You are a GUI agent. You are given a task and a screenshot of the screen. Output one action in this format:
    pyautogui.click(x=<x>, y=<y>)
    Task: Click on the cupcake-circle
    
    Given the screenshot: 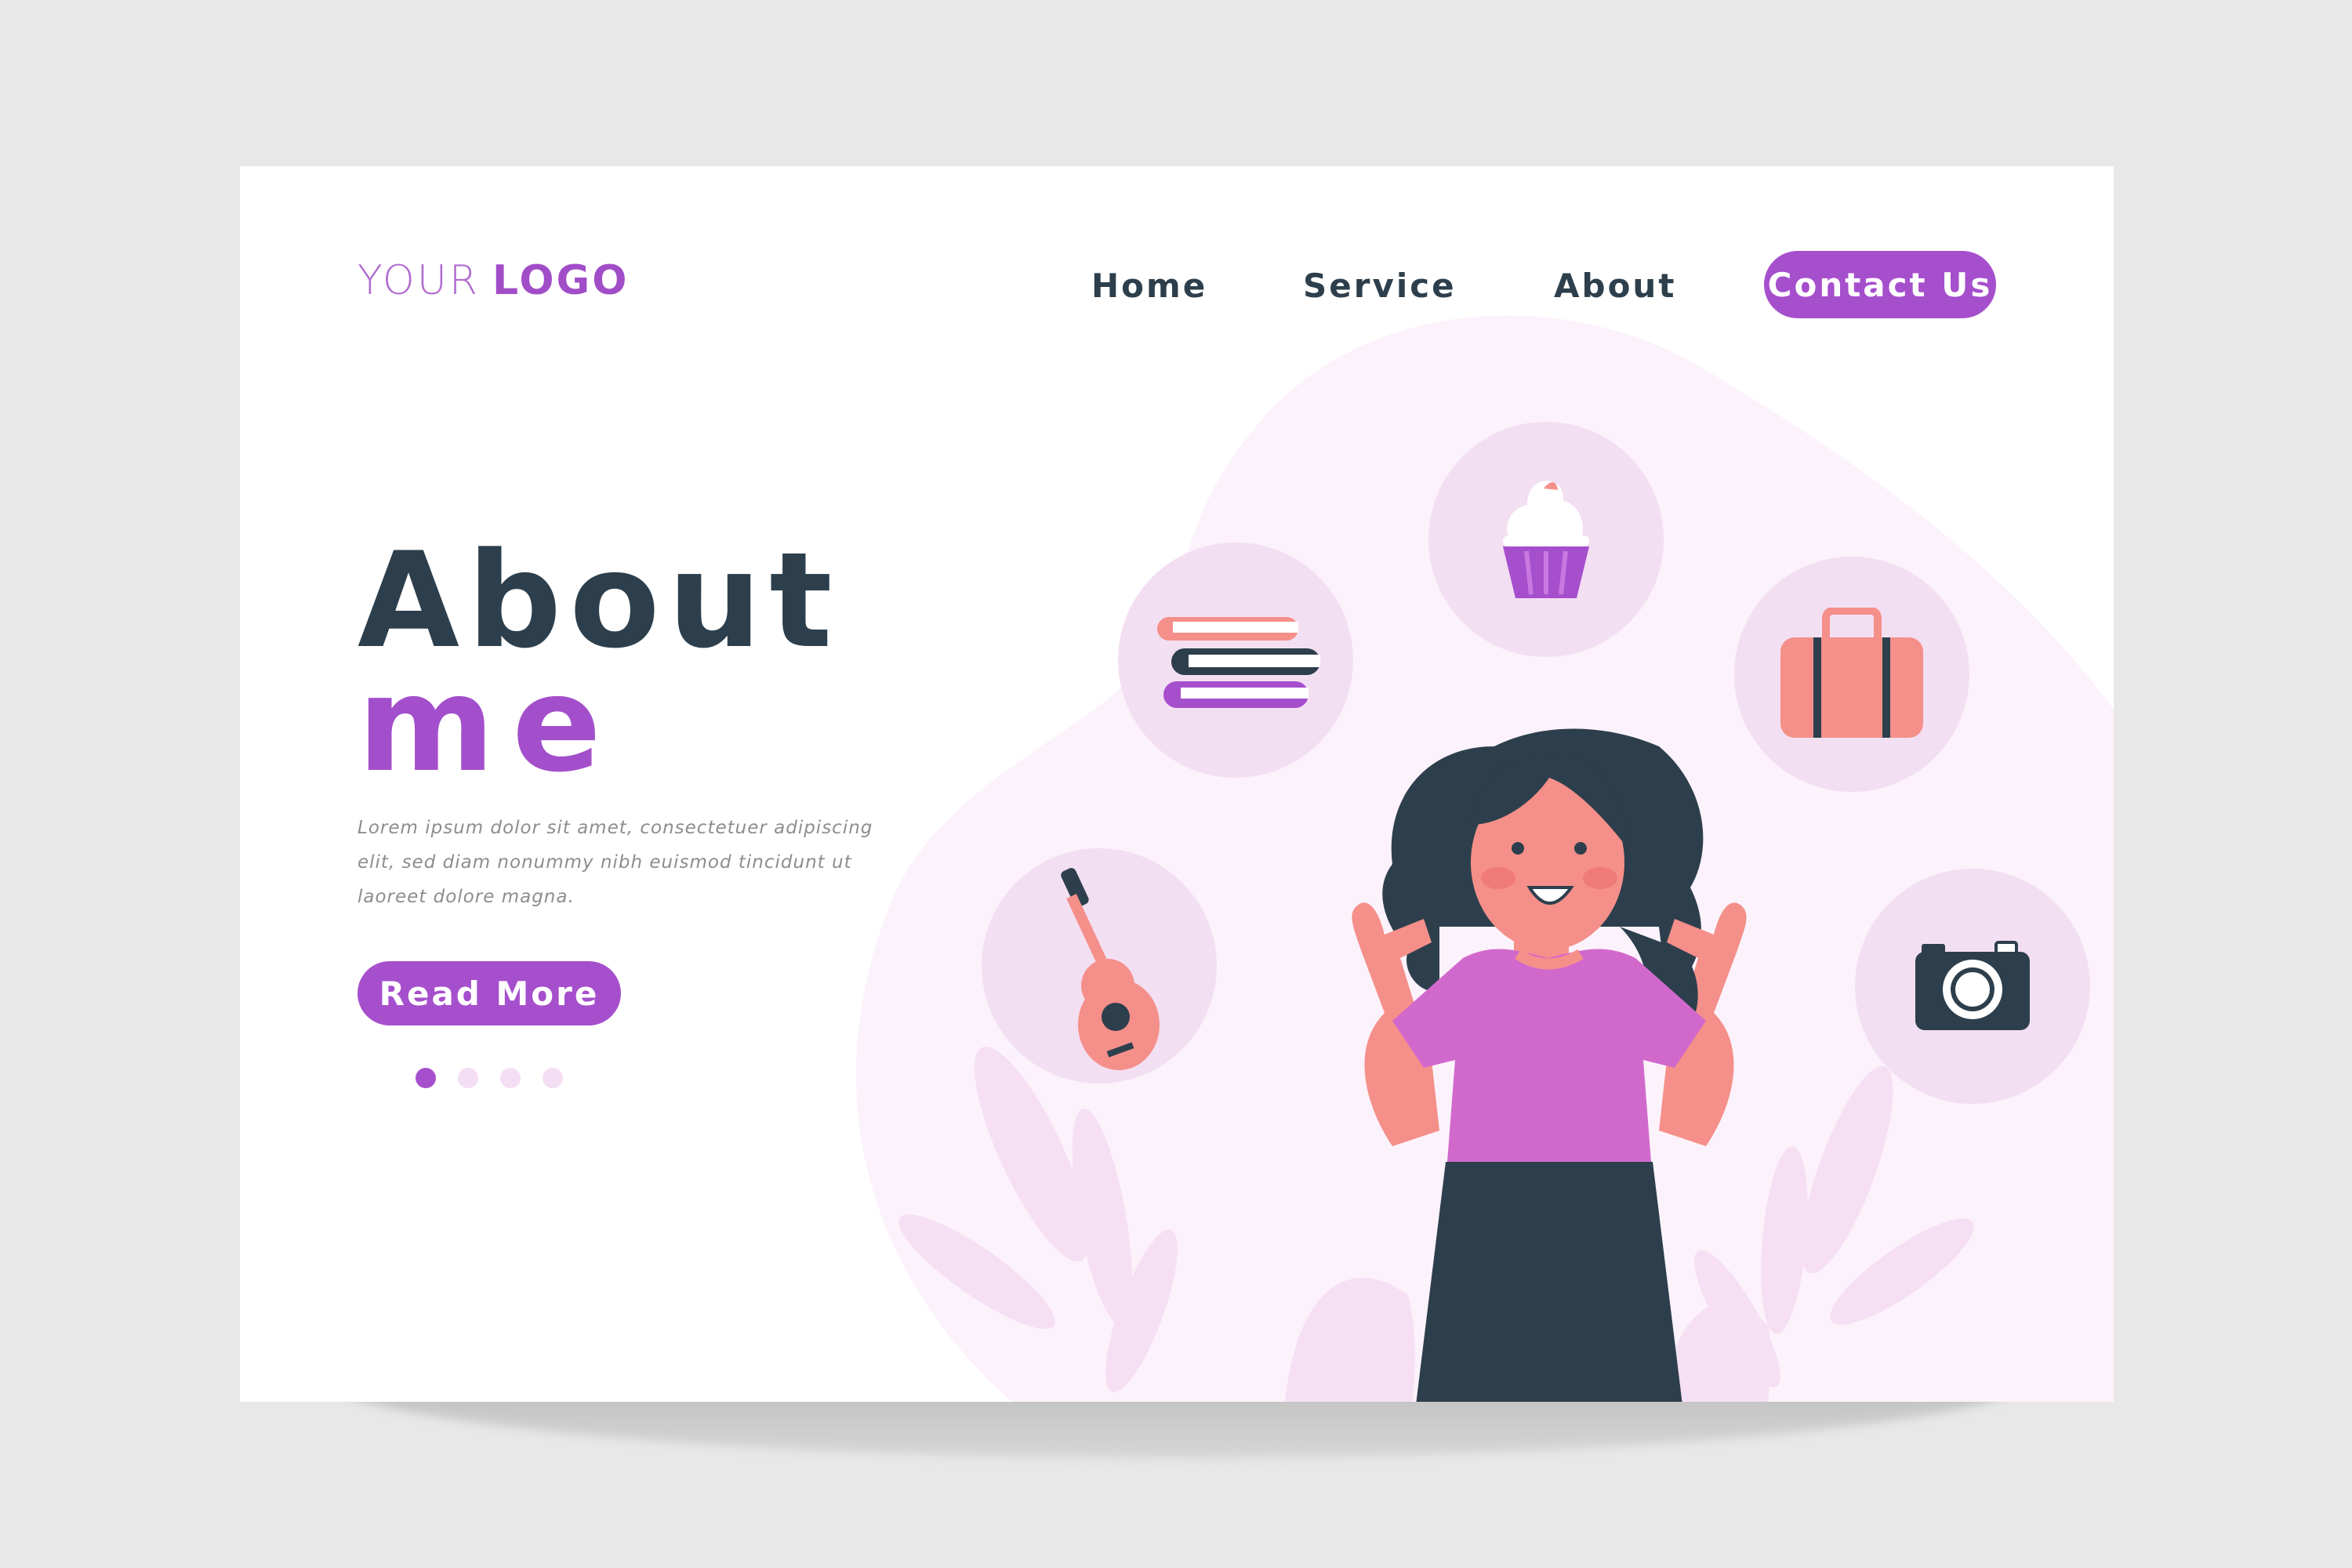 What is the action you would take?
    pyautogui.click(x=1546, y=539)
    